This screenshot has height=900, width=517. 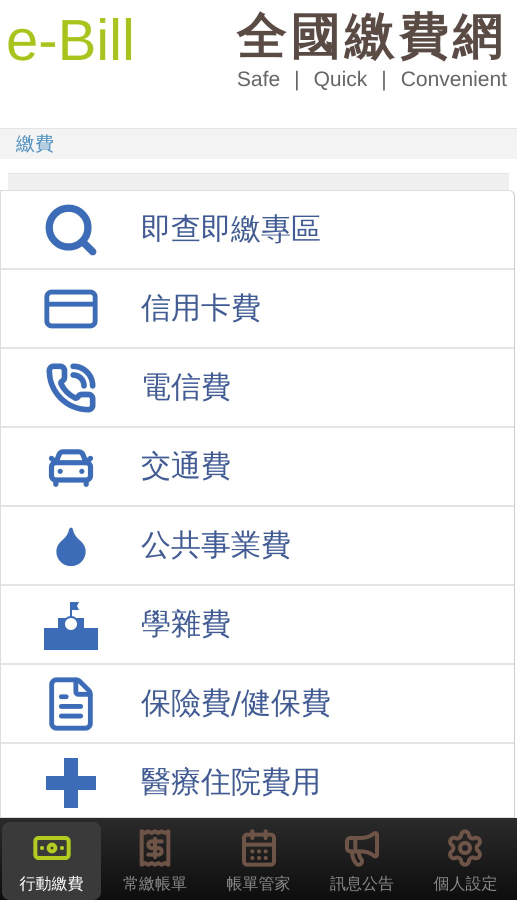 I want to click on menu-item: 交通費, so click(x=257, y=467).